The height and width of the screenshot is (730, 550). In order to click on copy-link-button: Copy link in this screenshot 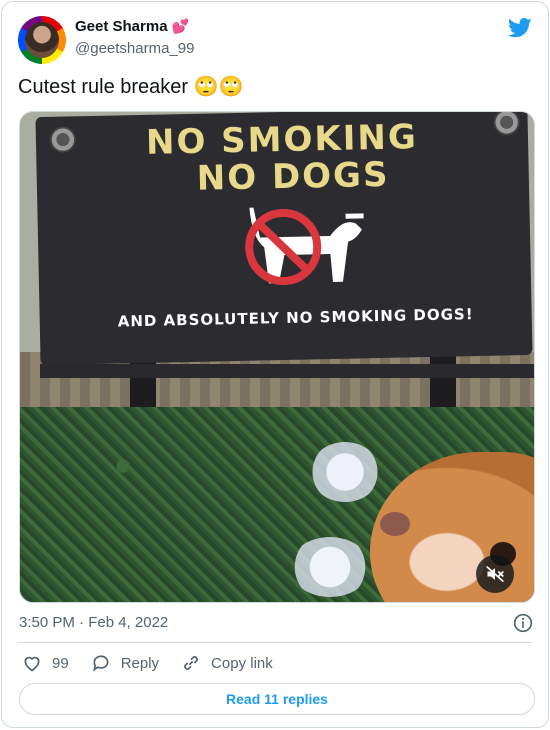, I will do `click(227, 663)`.